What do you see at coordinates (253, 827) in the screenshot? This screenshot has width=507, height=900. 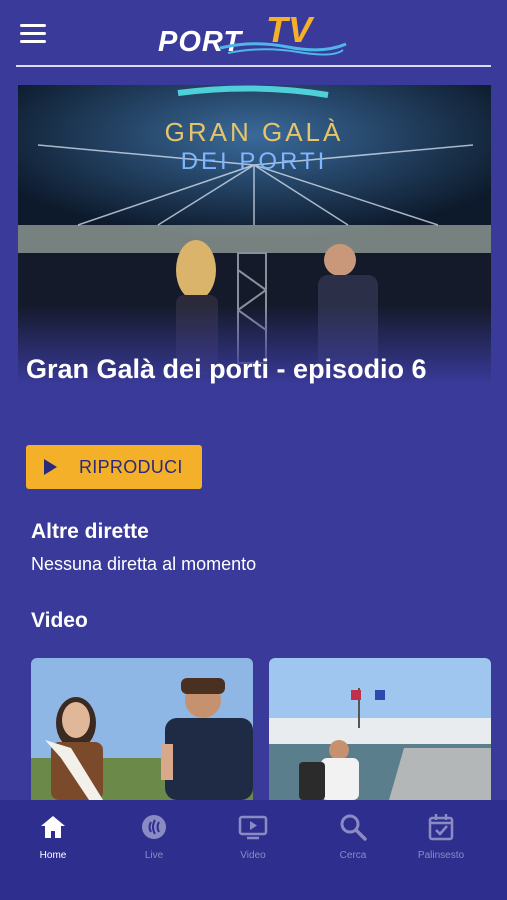 I see `tv-play-icon` at bounding box center [253, 827].